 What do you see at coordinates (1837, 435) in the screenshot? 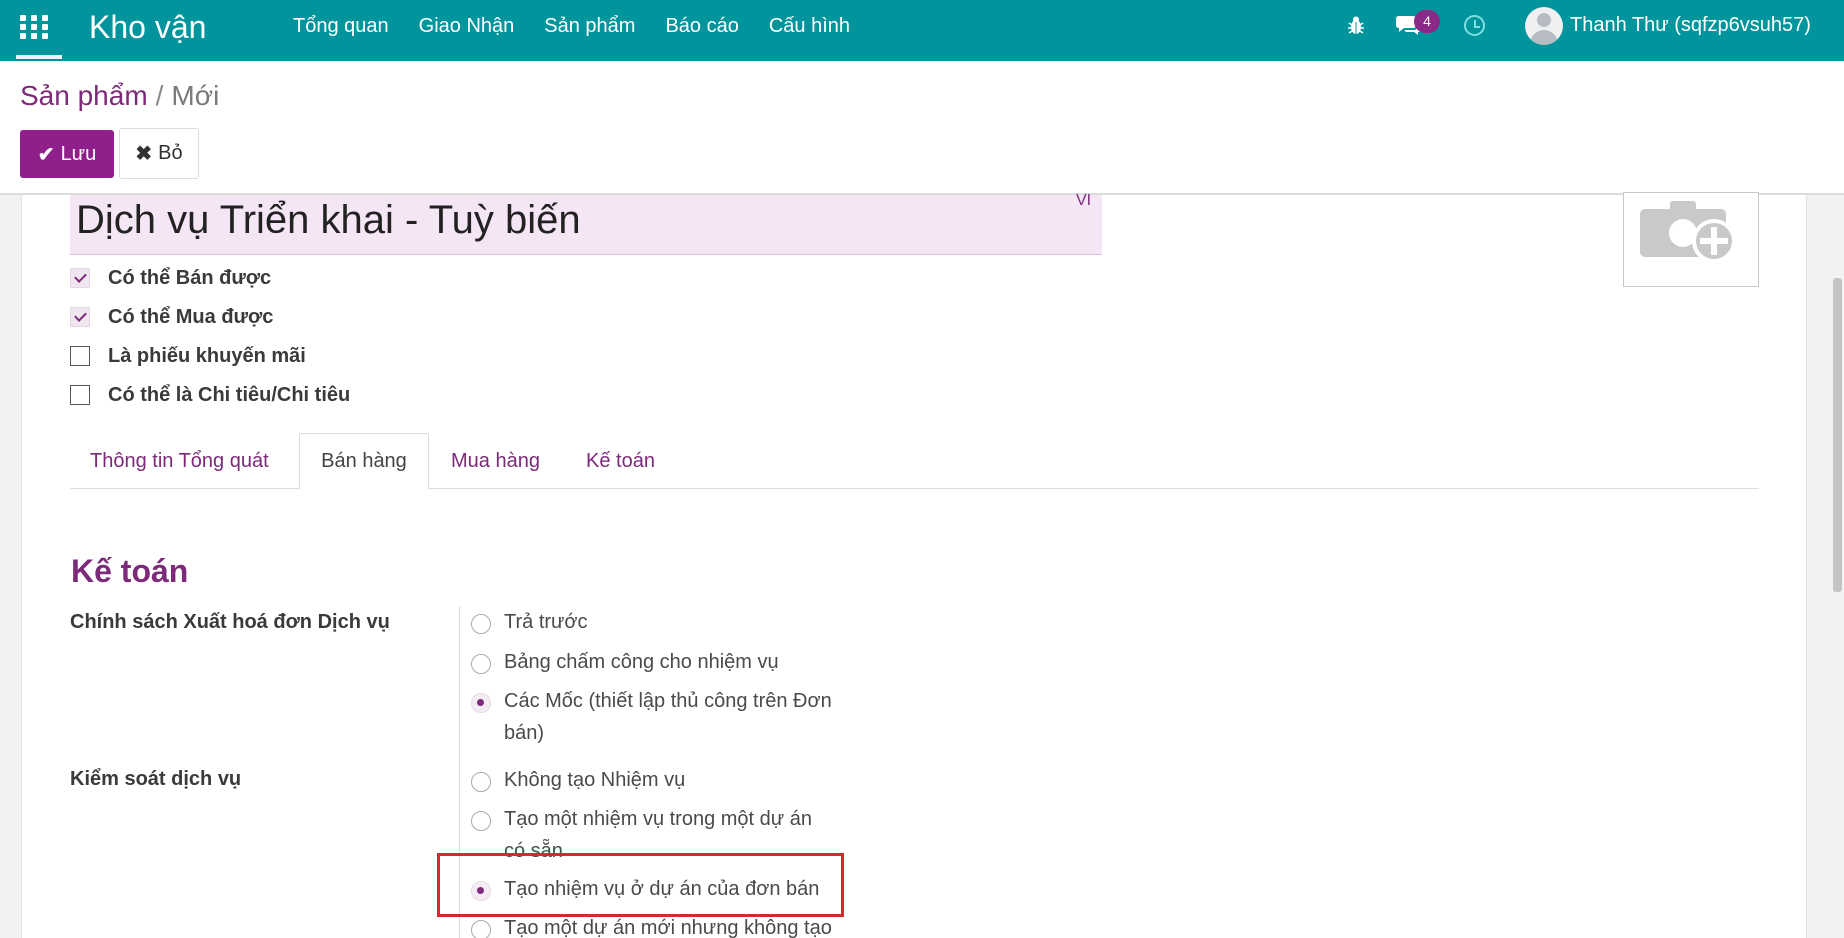
I see `page-scrollbar` at bounding box center [1837, 435].